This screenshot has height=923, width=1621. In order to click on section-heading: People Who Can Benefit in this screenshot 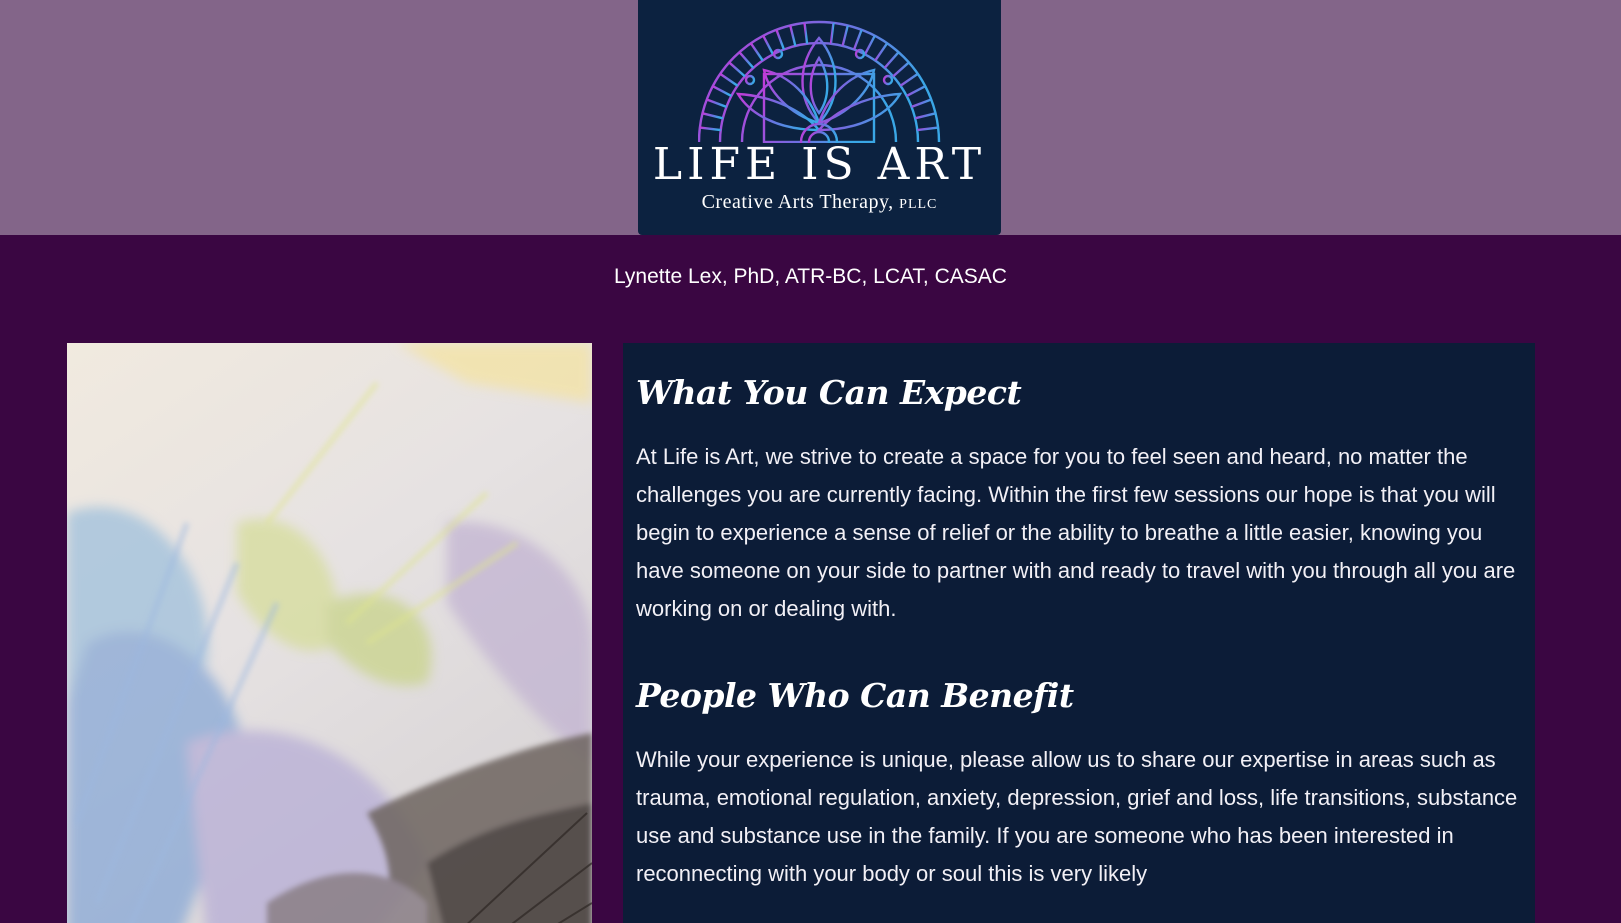, I will do `click(855, 695)`.